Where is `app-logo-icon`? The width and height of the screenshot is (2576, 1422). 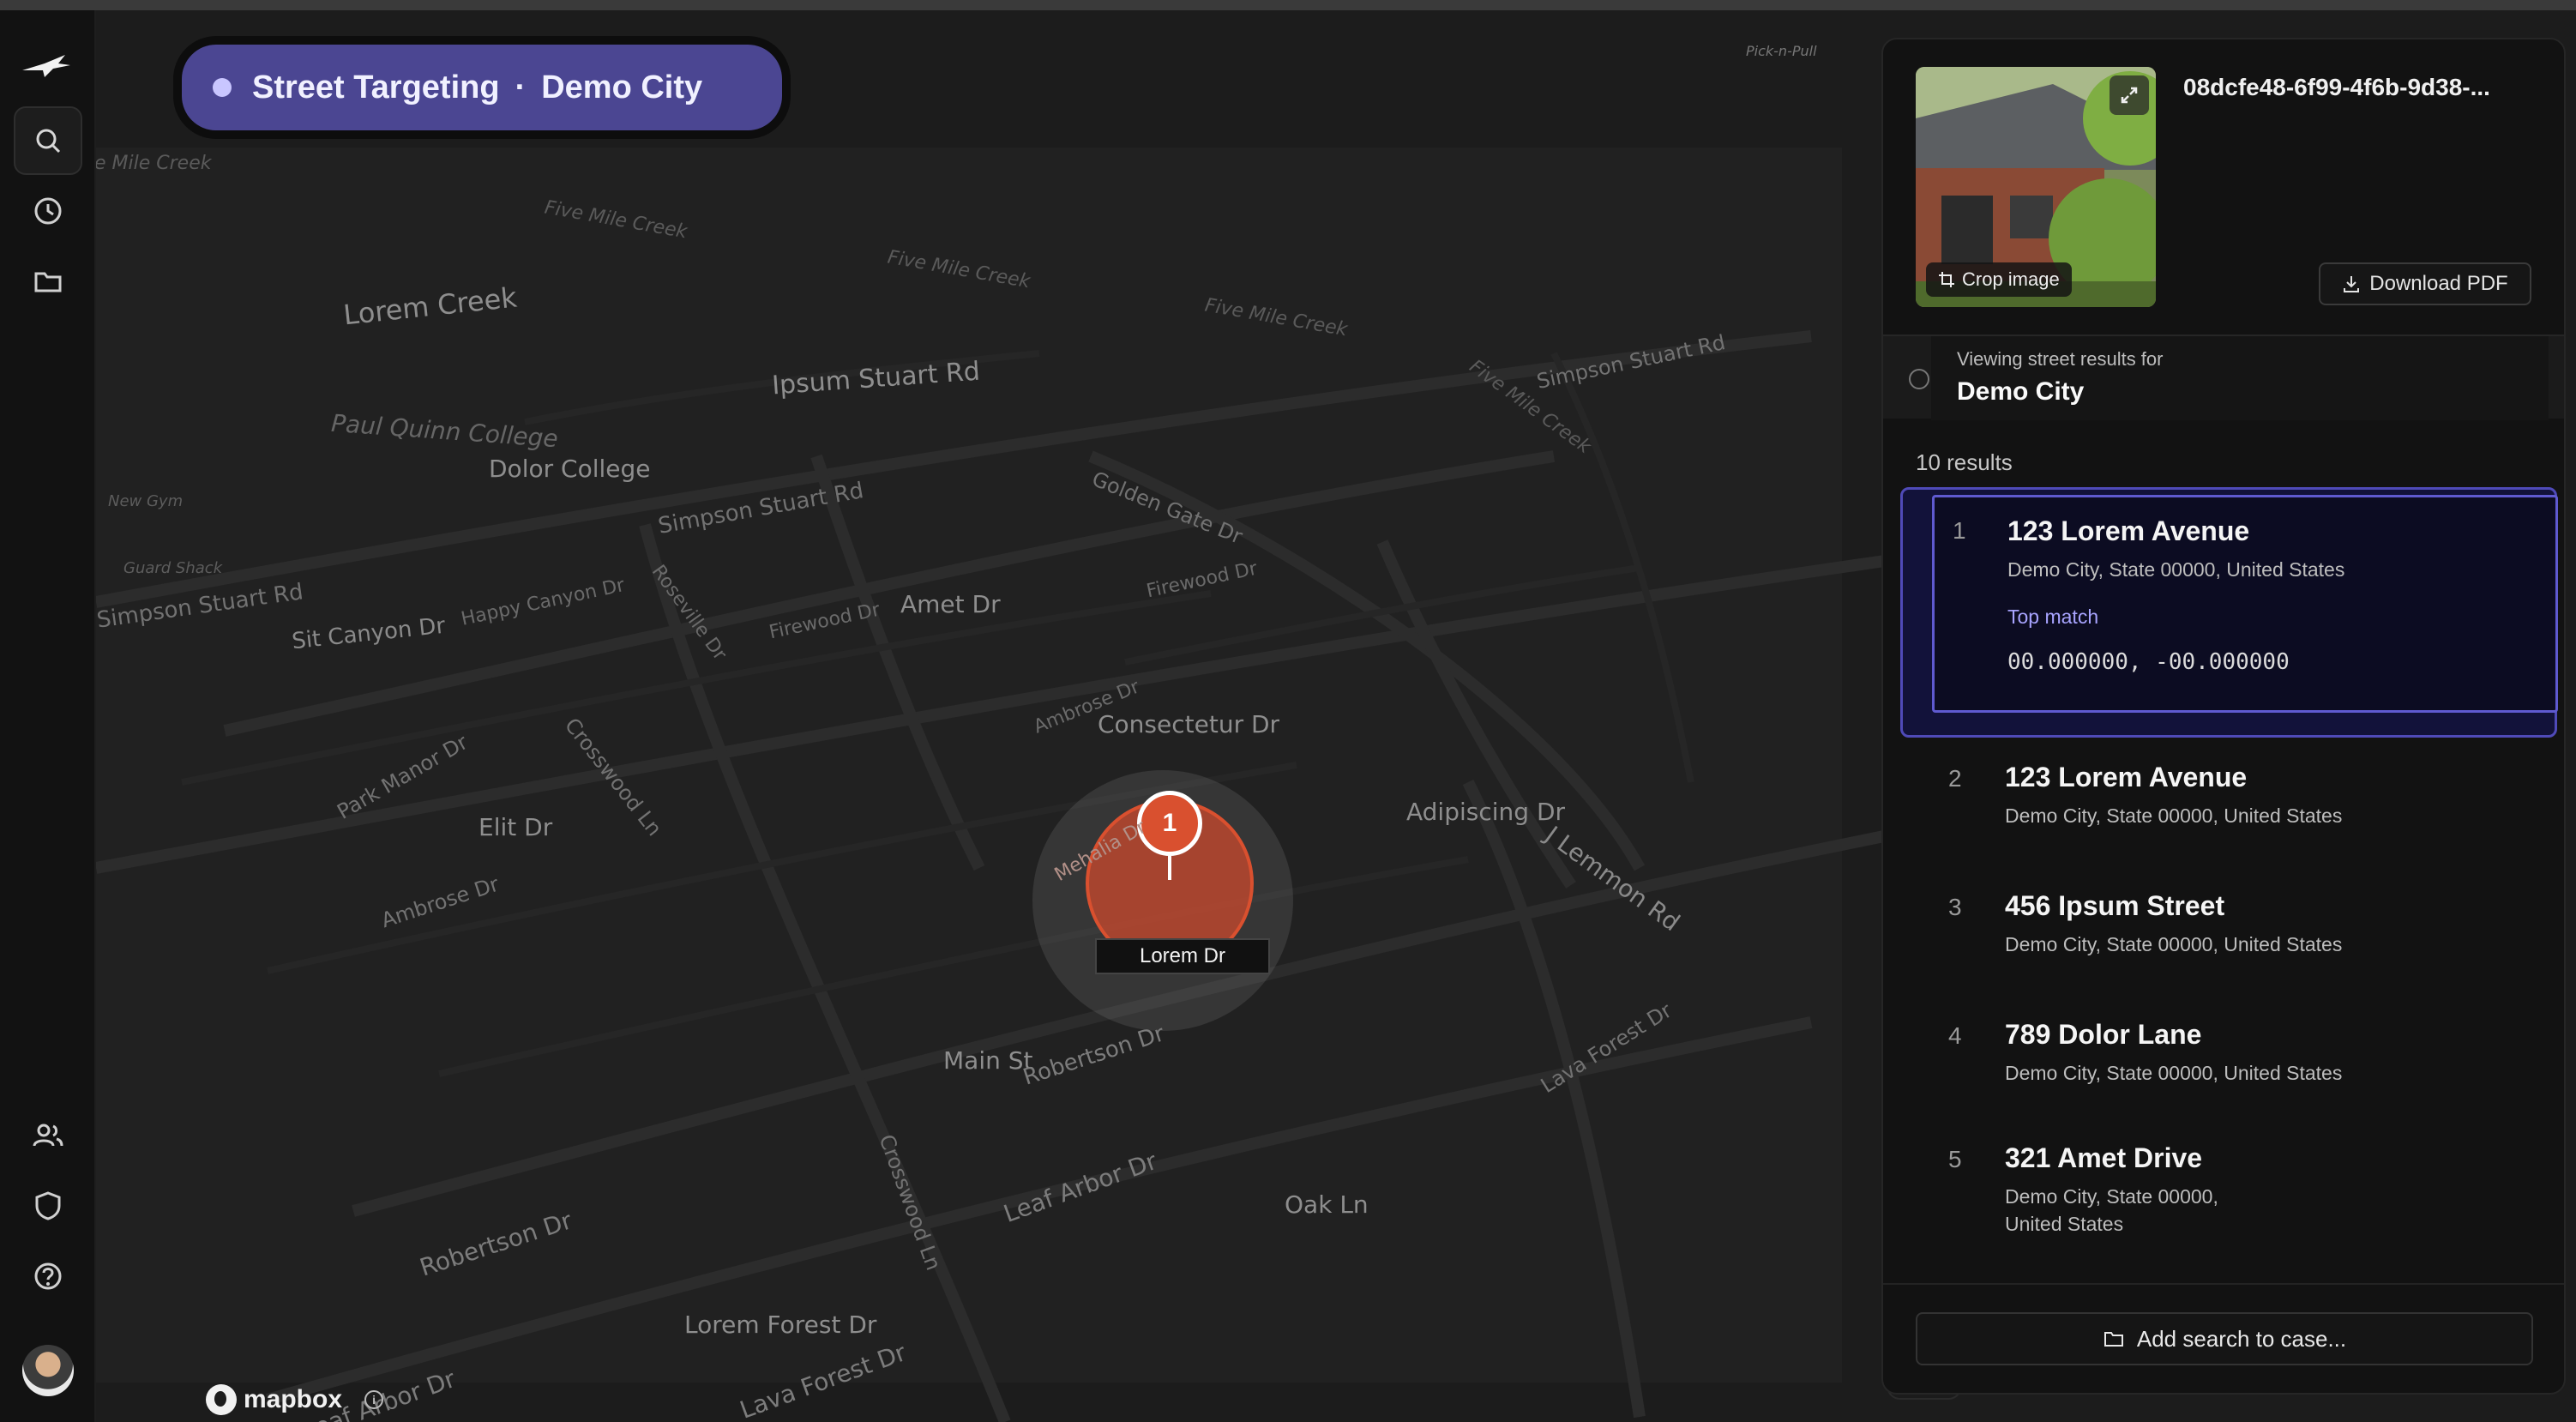
app-logo-icon is located at coordinates (46, 68).